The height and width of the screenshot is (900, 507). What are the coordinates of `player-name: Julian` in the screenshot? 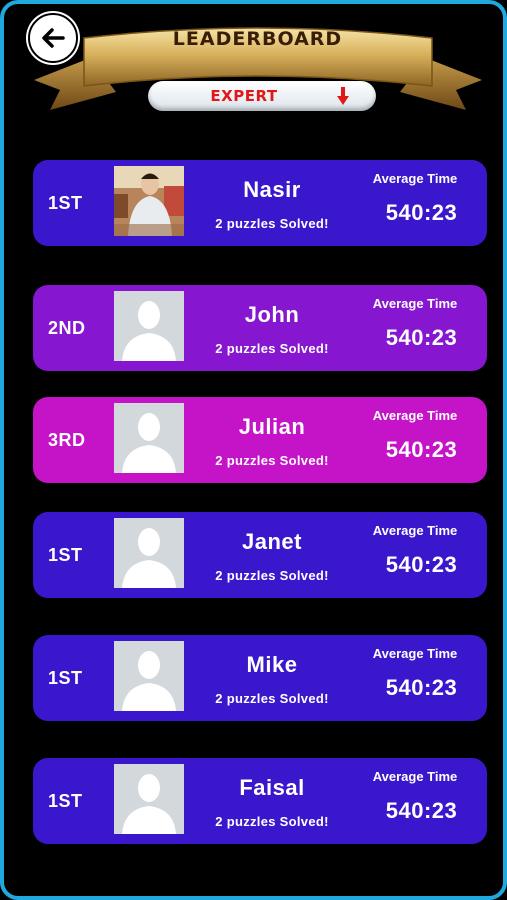 It's located at (272, 426).